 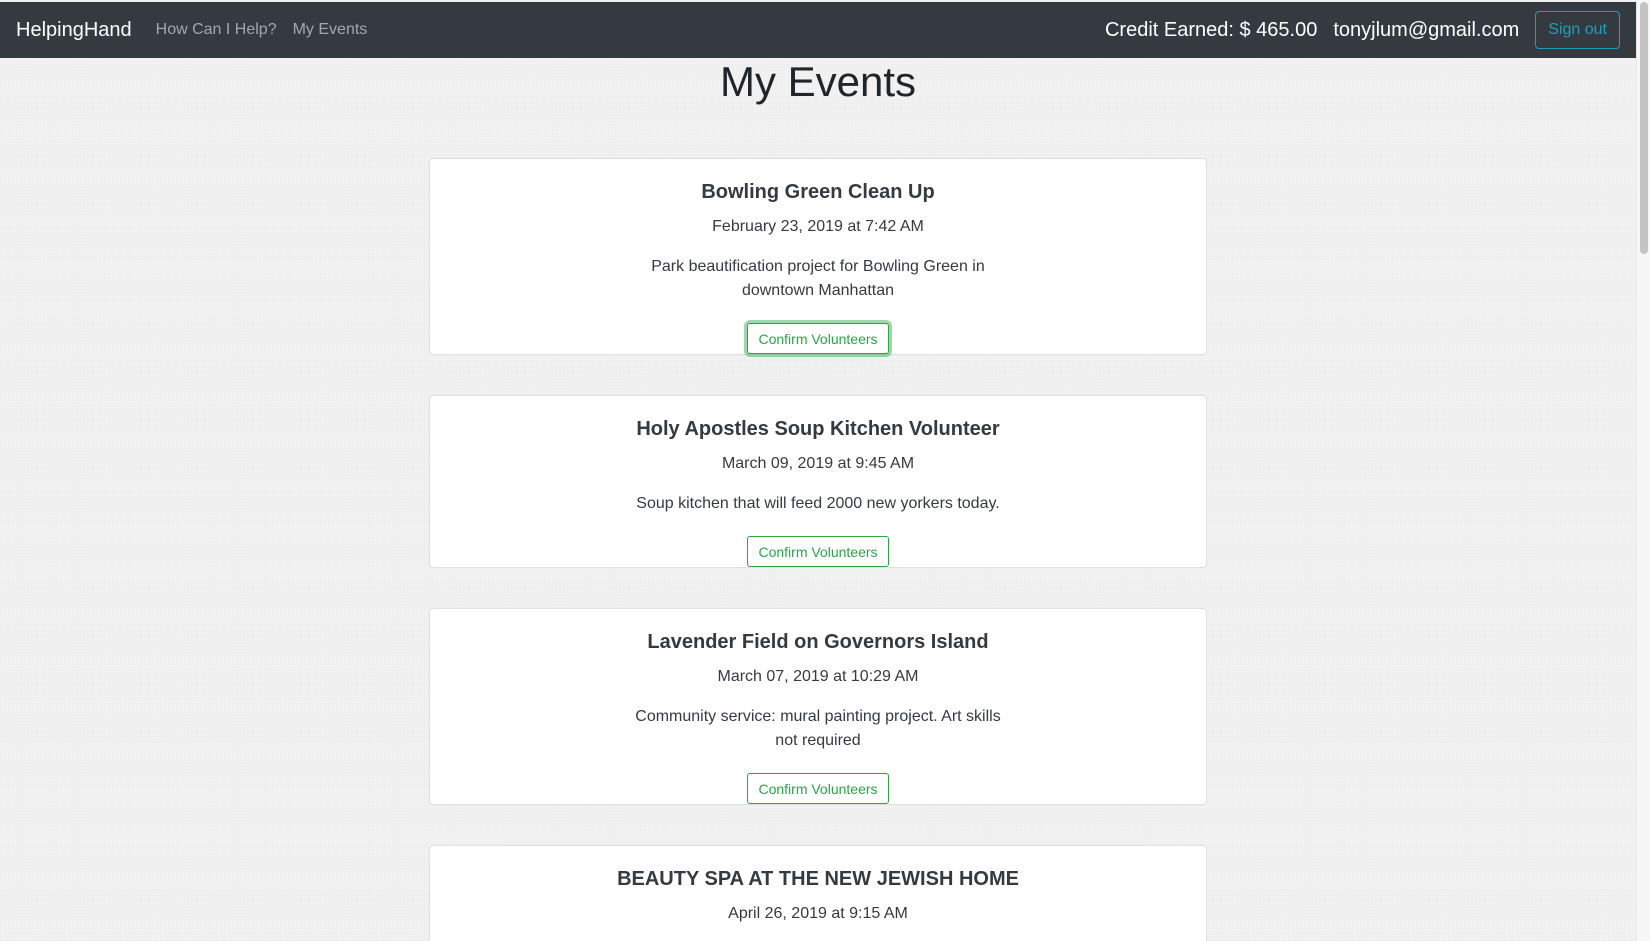 I want to click on credit-earned: Credit Earned: $ 465.00, so click(x=1211, y=29).